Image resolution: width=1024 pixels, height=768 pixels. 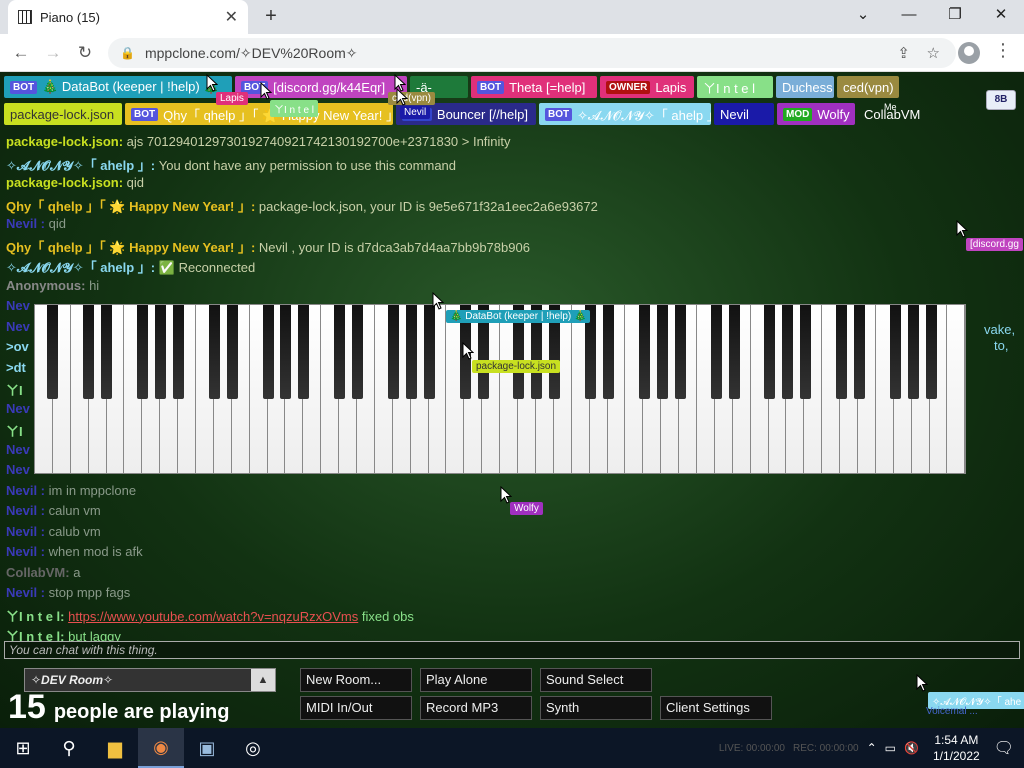 What do you see at coordinates (1003, 50) in the screenshot?
I see `menu-kebab-icon: ⋮` at bounding box center [1003, 50].